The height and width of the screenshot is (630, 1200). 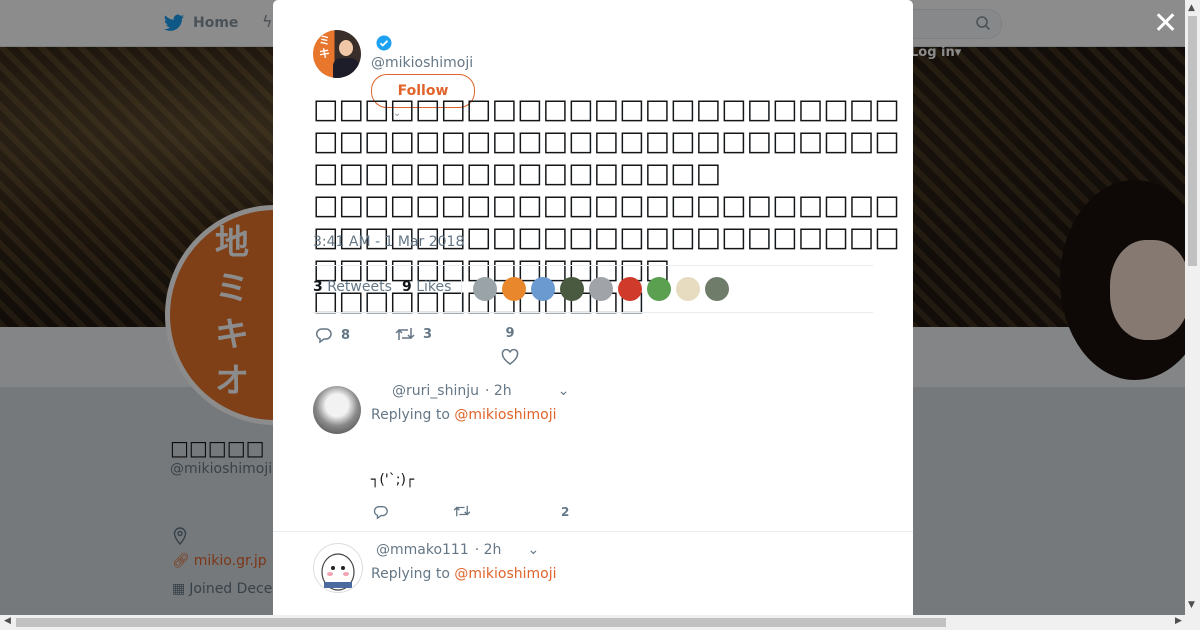 I want to click on reply-avatar-daruma, so click(x=338, y=568).